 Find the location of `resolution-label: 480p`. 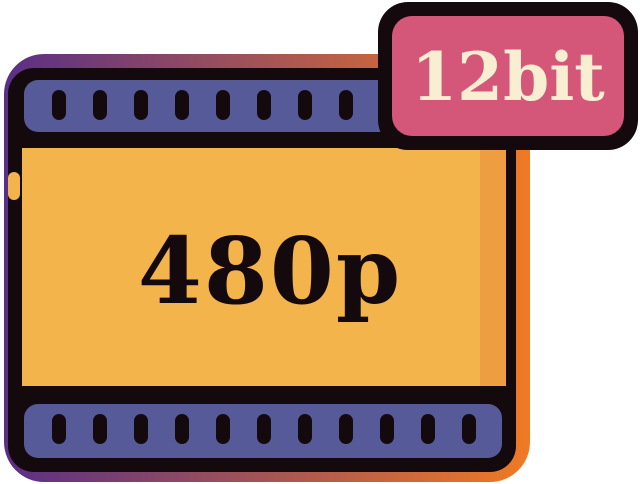

resolution-label: 480p is located at coordinates (270, 271).